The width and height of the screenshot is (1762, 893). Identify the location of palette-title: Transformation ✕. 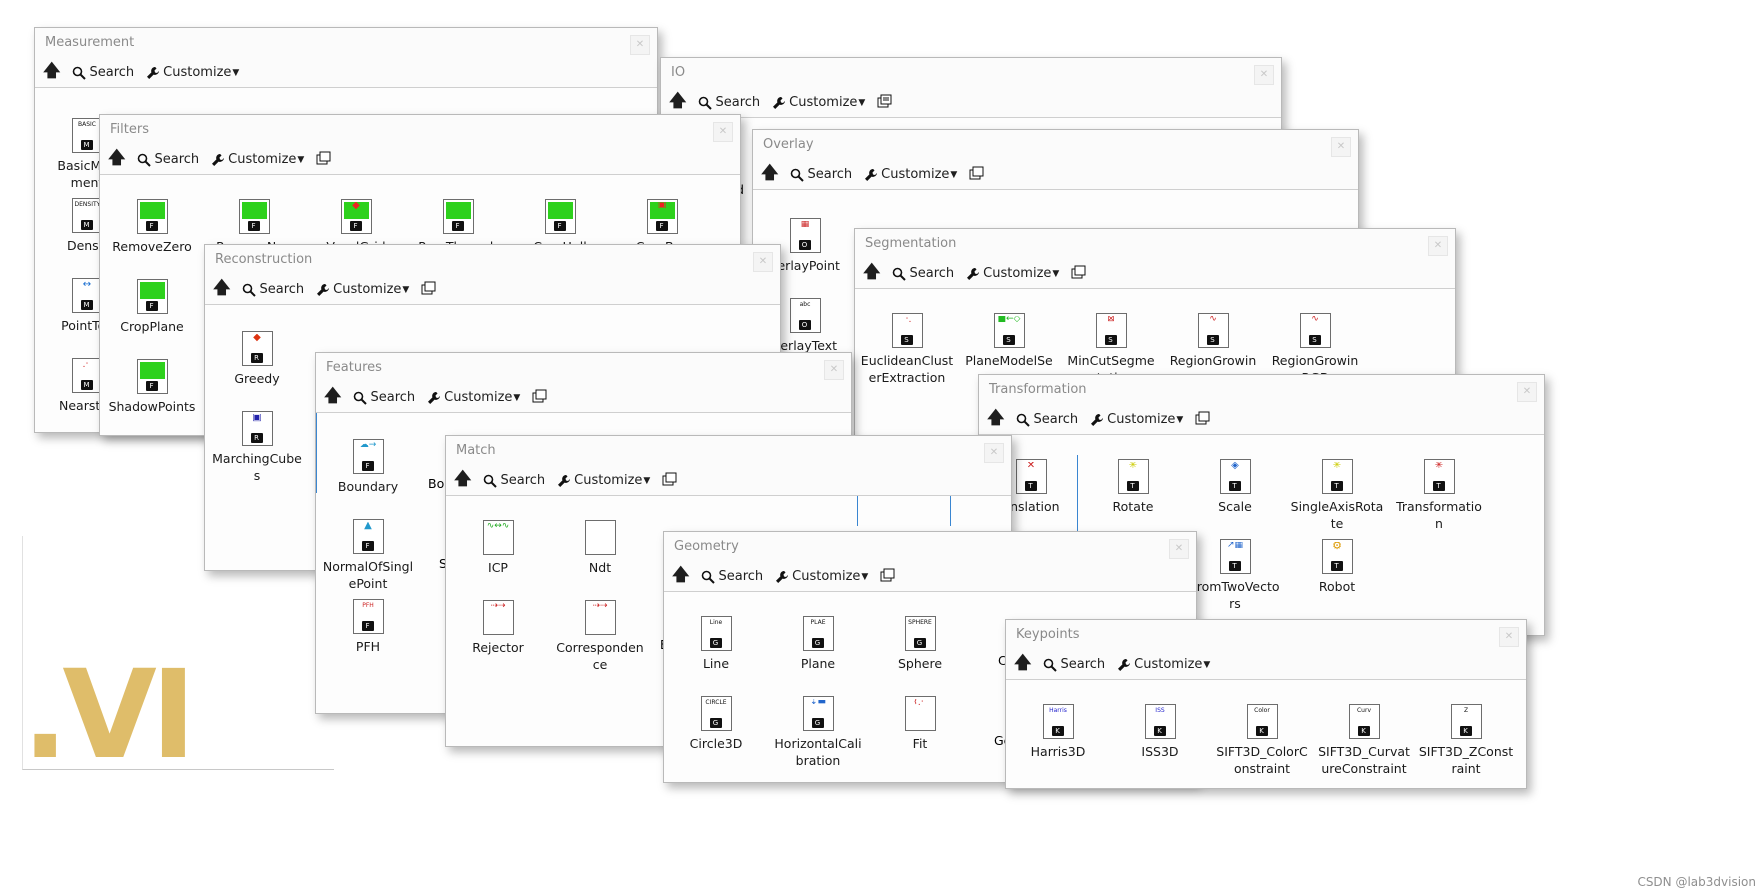
(1261, 390).